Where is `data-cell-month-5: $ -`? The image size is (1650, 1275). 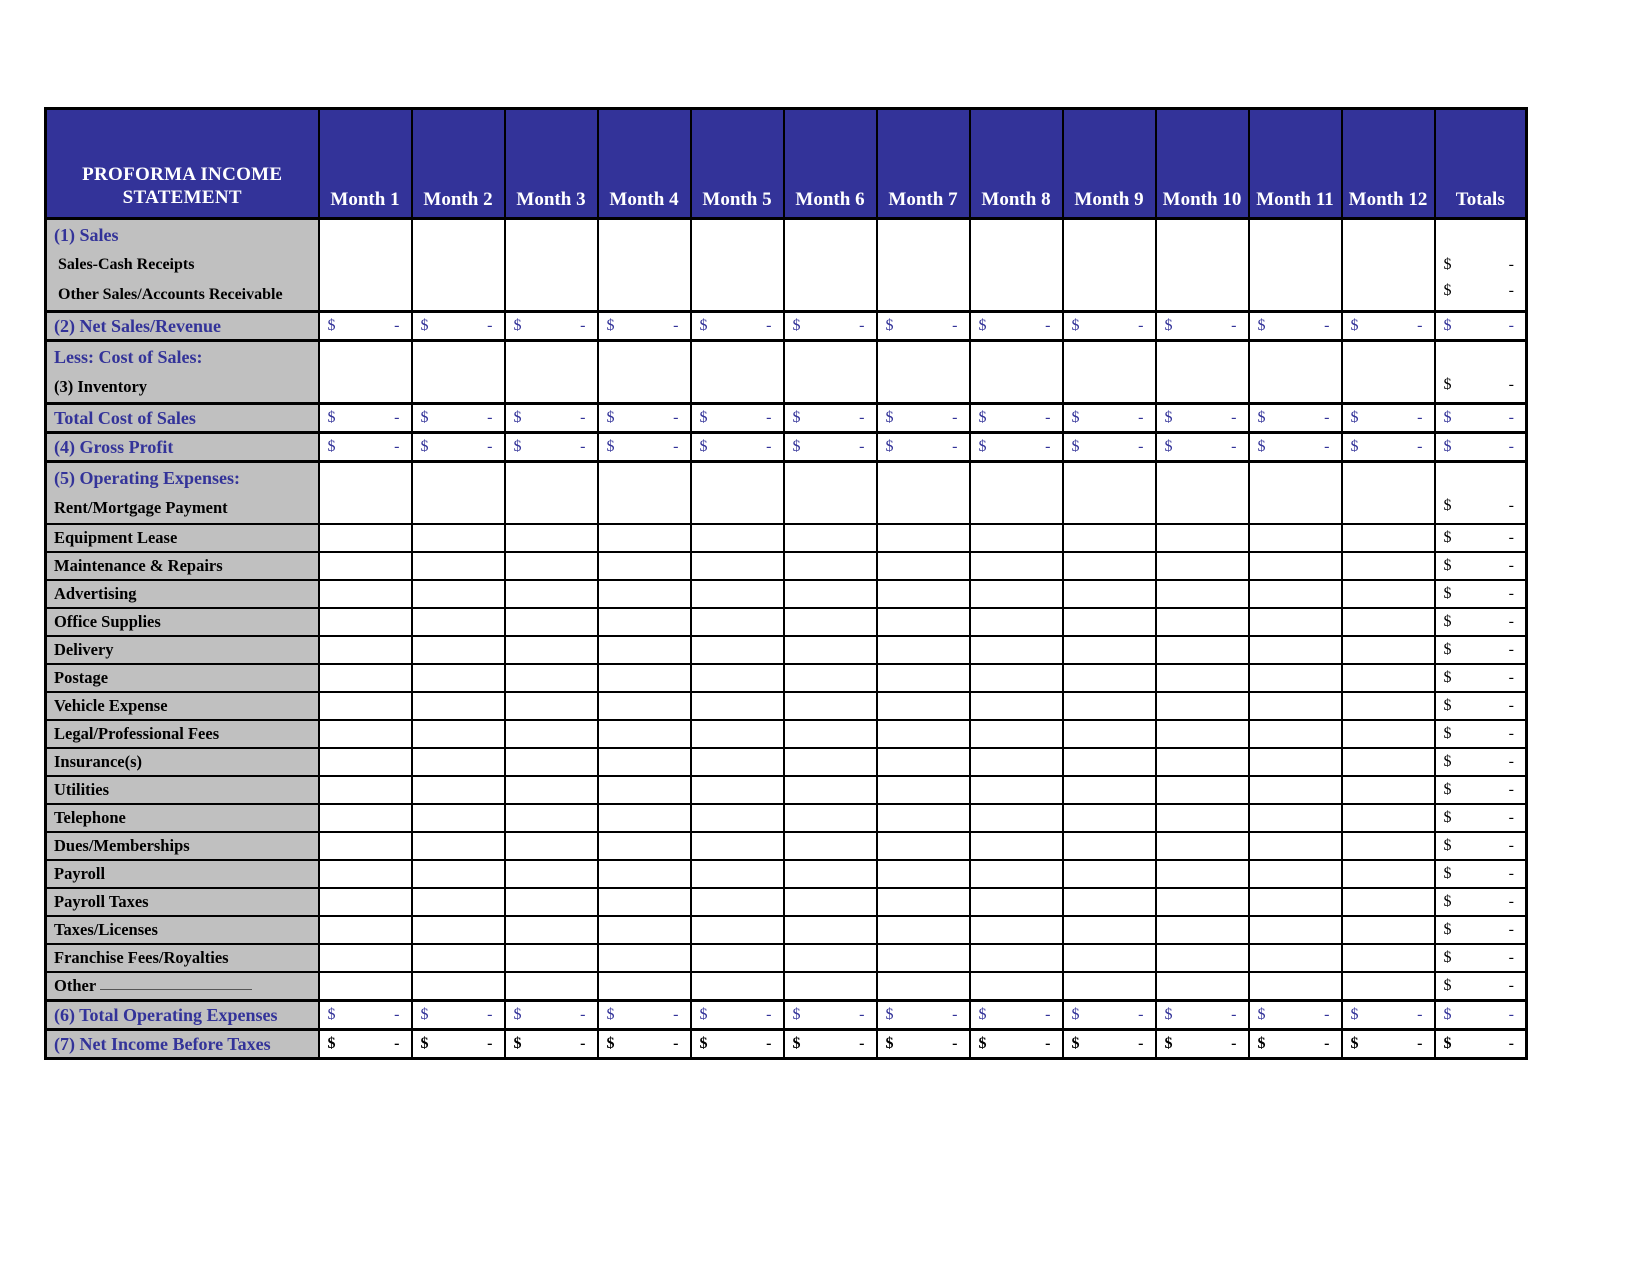
data-cell-month-5: $ - is located at coordinates (736, 326).